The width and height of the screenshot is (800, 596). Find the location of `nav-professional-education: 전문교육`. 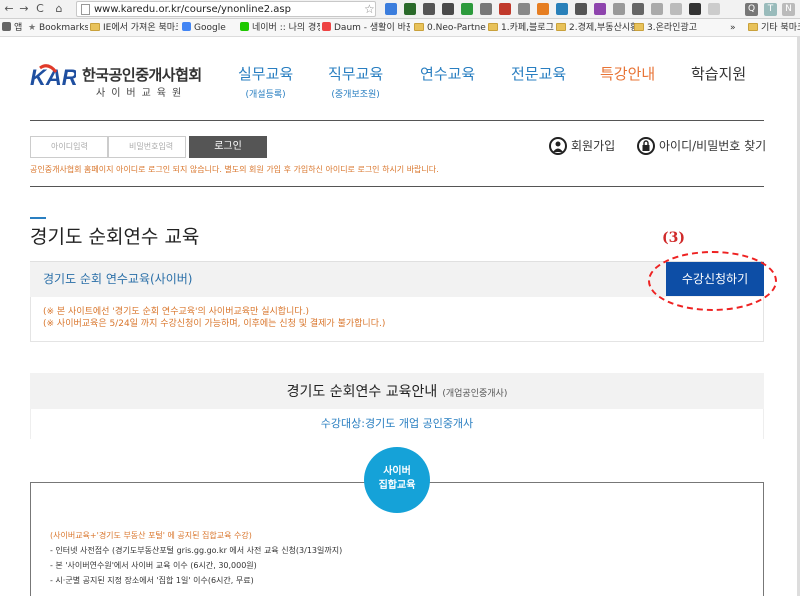

nav-professional-education: 전문교육 is located at coordinates (538, 73).